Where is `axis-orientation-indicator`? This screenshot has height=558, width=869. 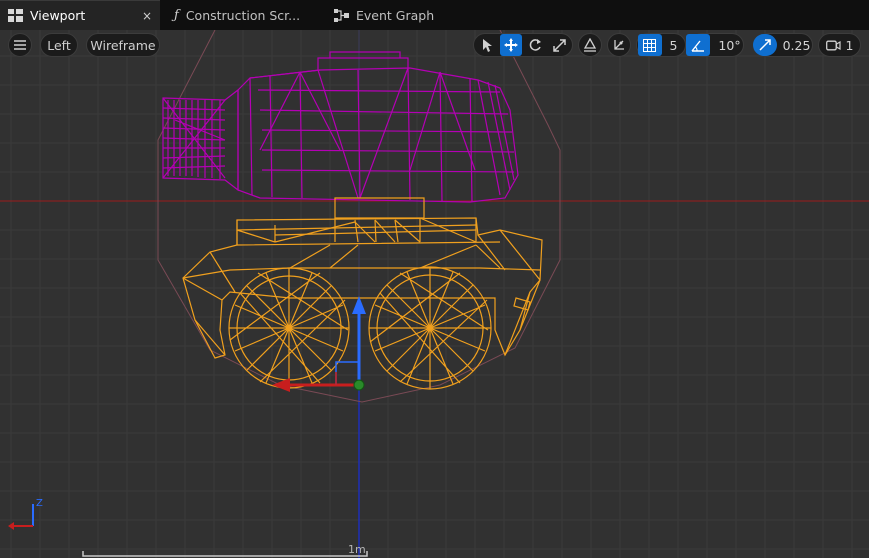 axis-orientation-indicator is located at coordinates (21, 517).